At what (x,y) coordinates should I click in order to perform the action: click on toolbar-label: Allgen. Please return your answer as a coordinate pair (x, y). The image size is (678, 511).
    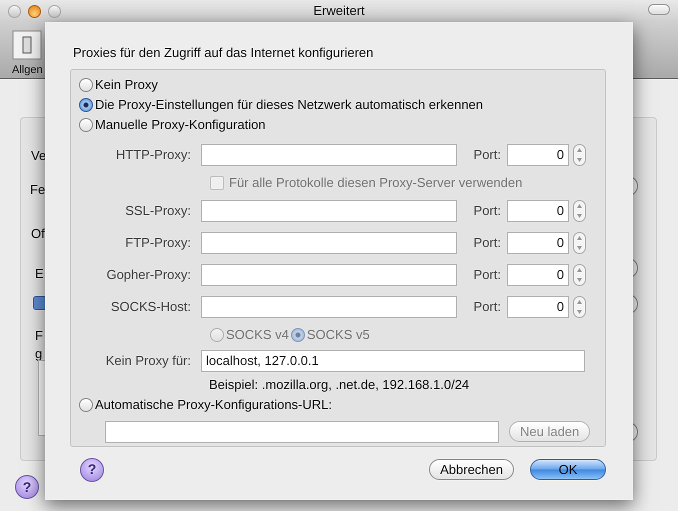
    Looking at the image, I should click on (27, 70).